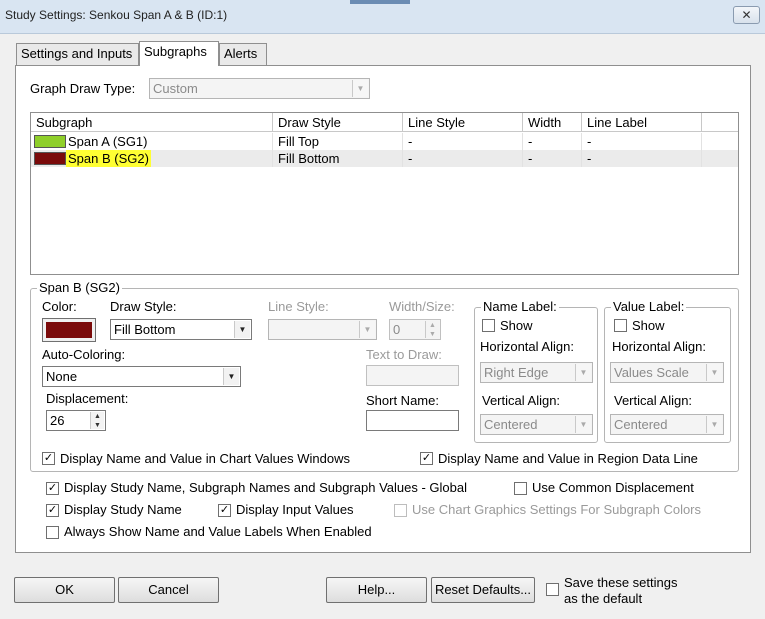  I want to click on width-size-stepper: 0 ▲ ▼, so click(415, 329).